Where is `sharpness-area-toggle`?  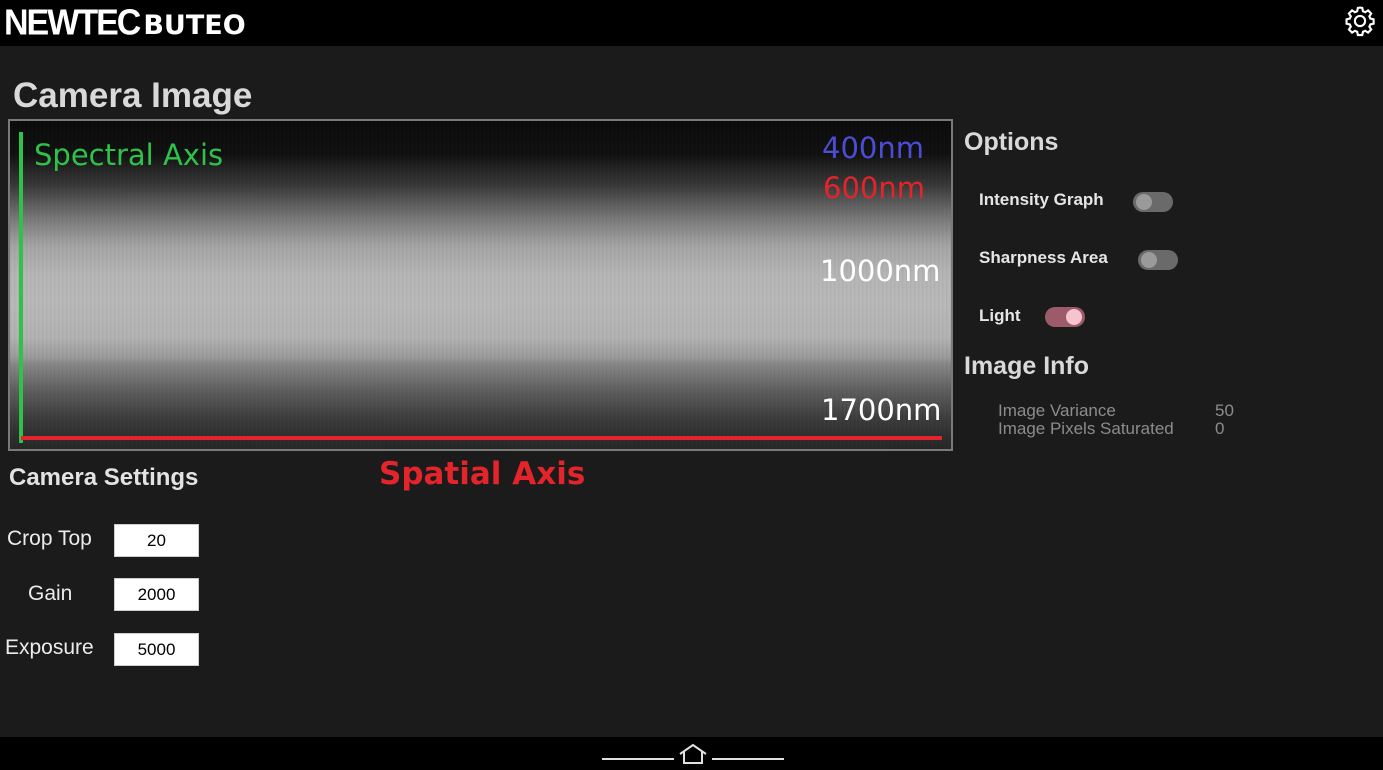 sharpness-area-toggle is located at coordinates (1158, 260).